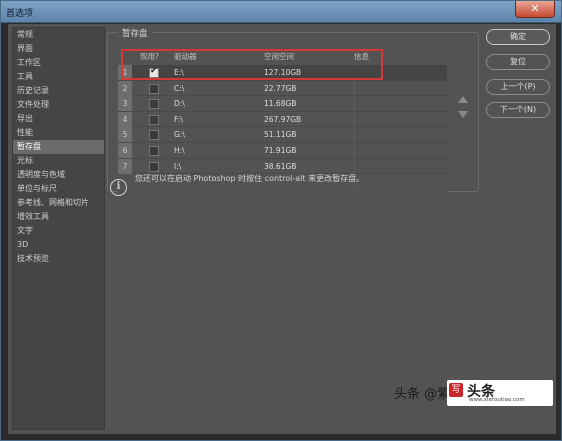  What do you see at coordinates (518, 87) in the screenshot?
I see `prev-button: 上一个(P)` at bounding box center [518, 87].